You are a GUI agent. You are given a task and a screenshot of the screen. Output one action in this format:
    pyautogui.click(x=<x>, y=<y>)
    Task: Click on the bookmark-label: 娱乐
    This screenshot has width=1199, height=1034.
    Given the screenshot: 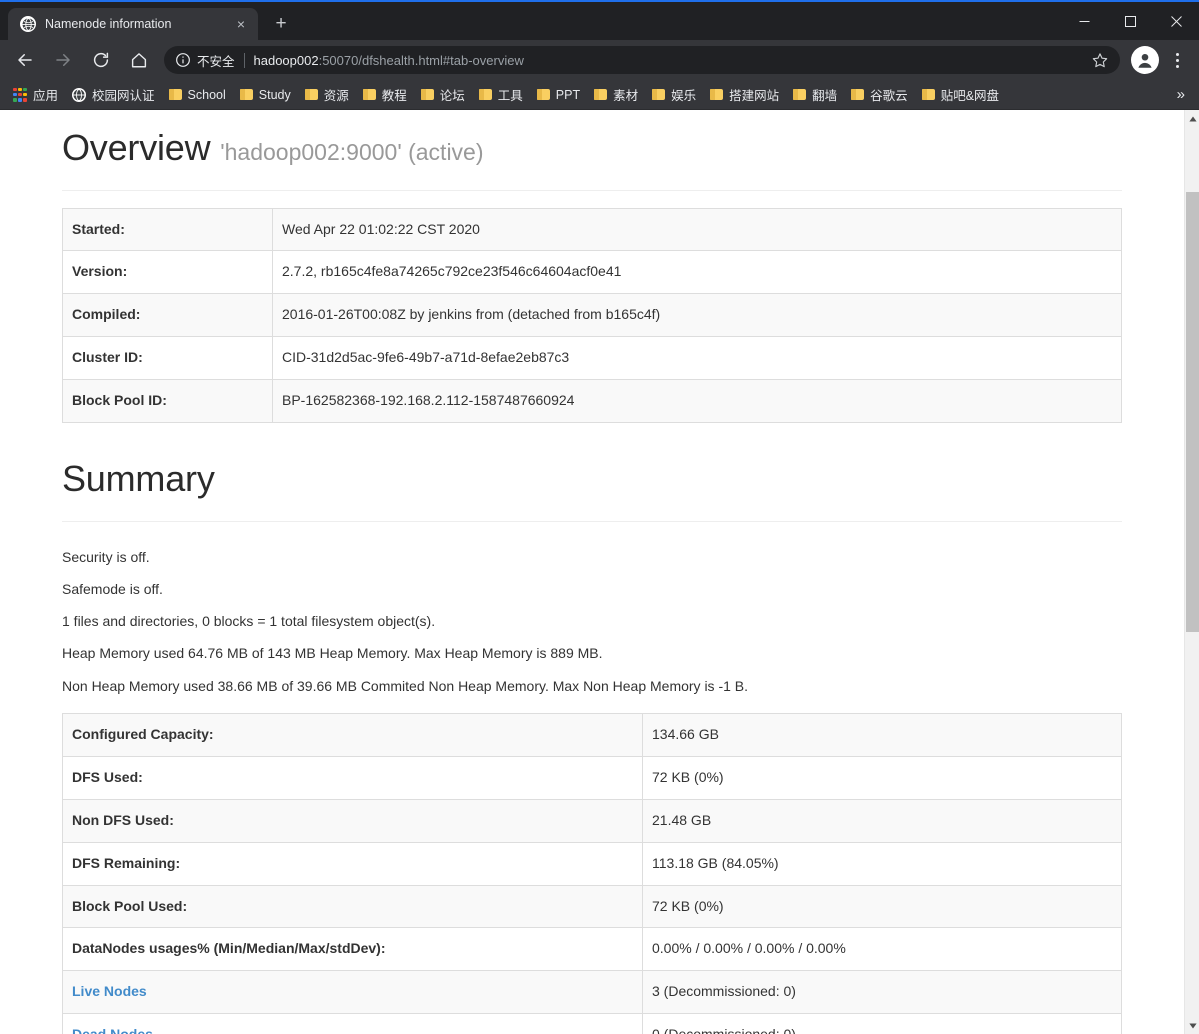 What is the action you would take?
    pyautogui.click(x=684, y=96)
    